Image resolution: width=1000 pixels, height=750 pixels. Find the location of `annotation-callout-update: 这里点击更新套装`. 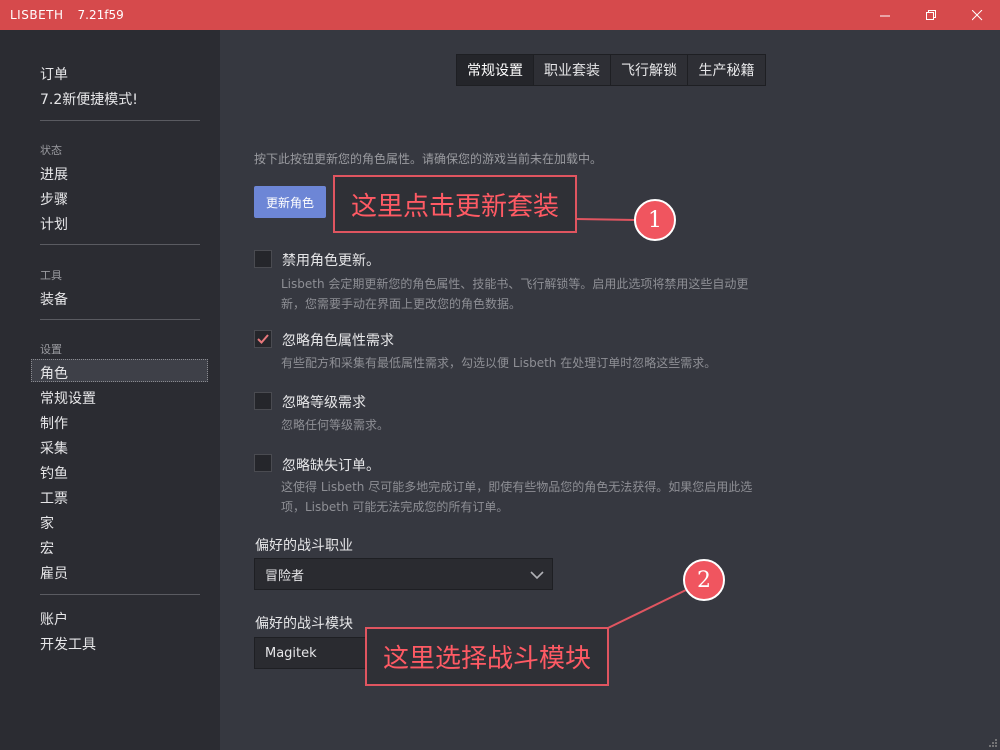

annotation-callout-update: 这里点击更新套装 is located at coordinates (455, 204).